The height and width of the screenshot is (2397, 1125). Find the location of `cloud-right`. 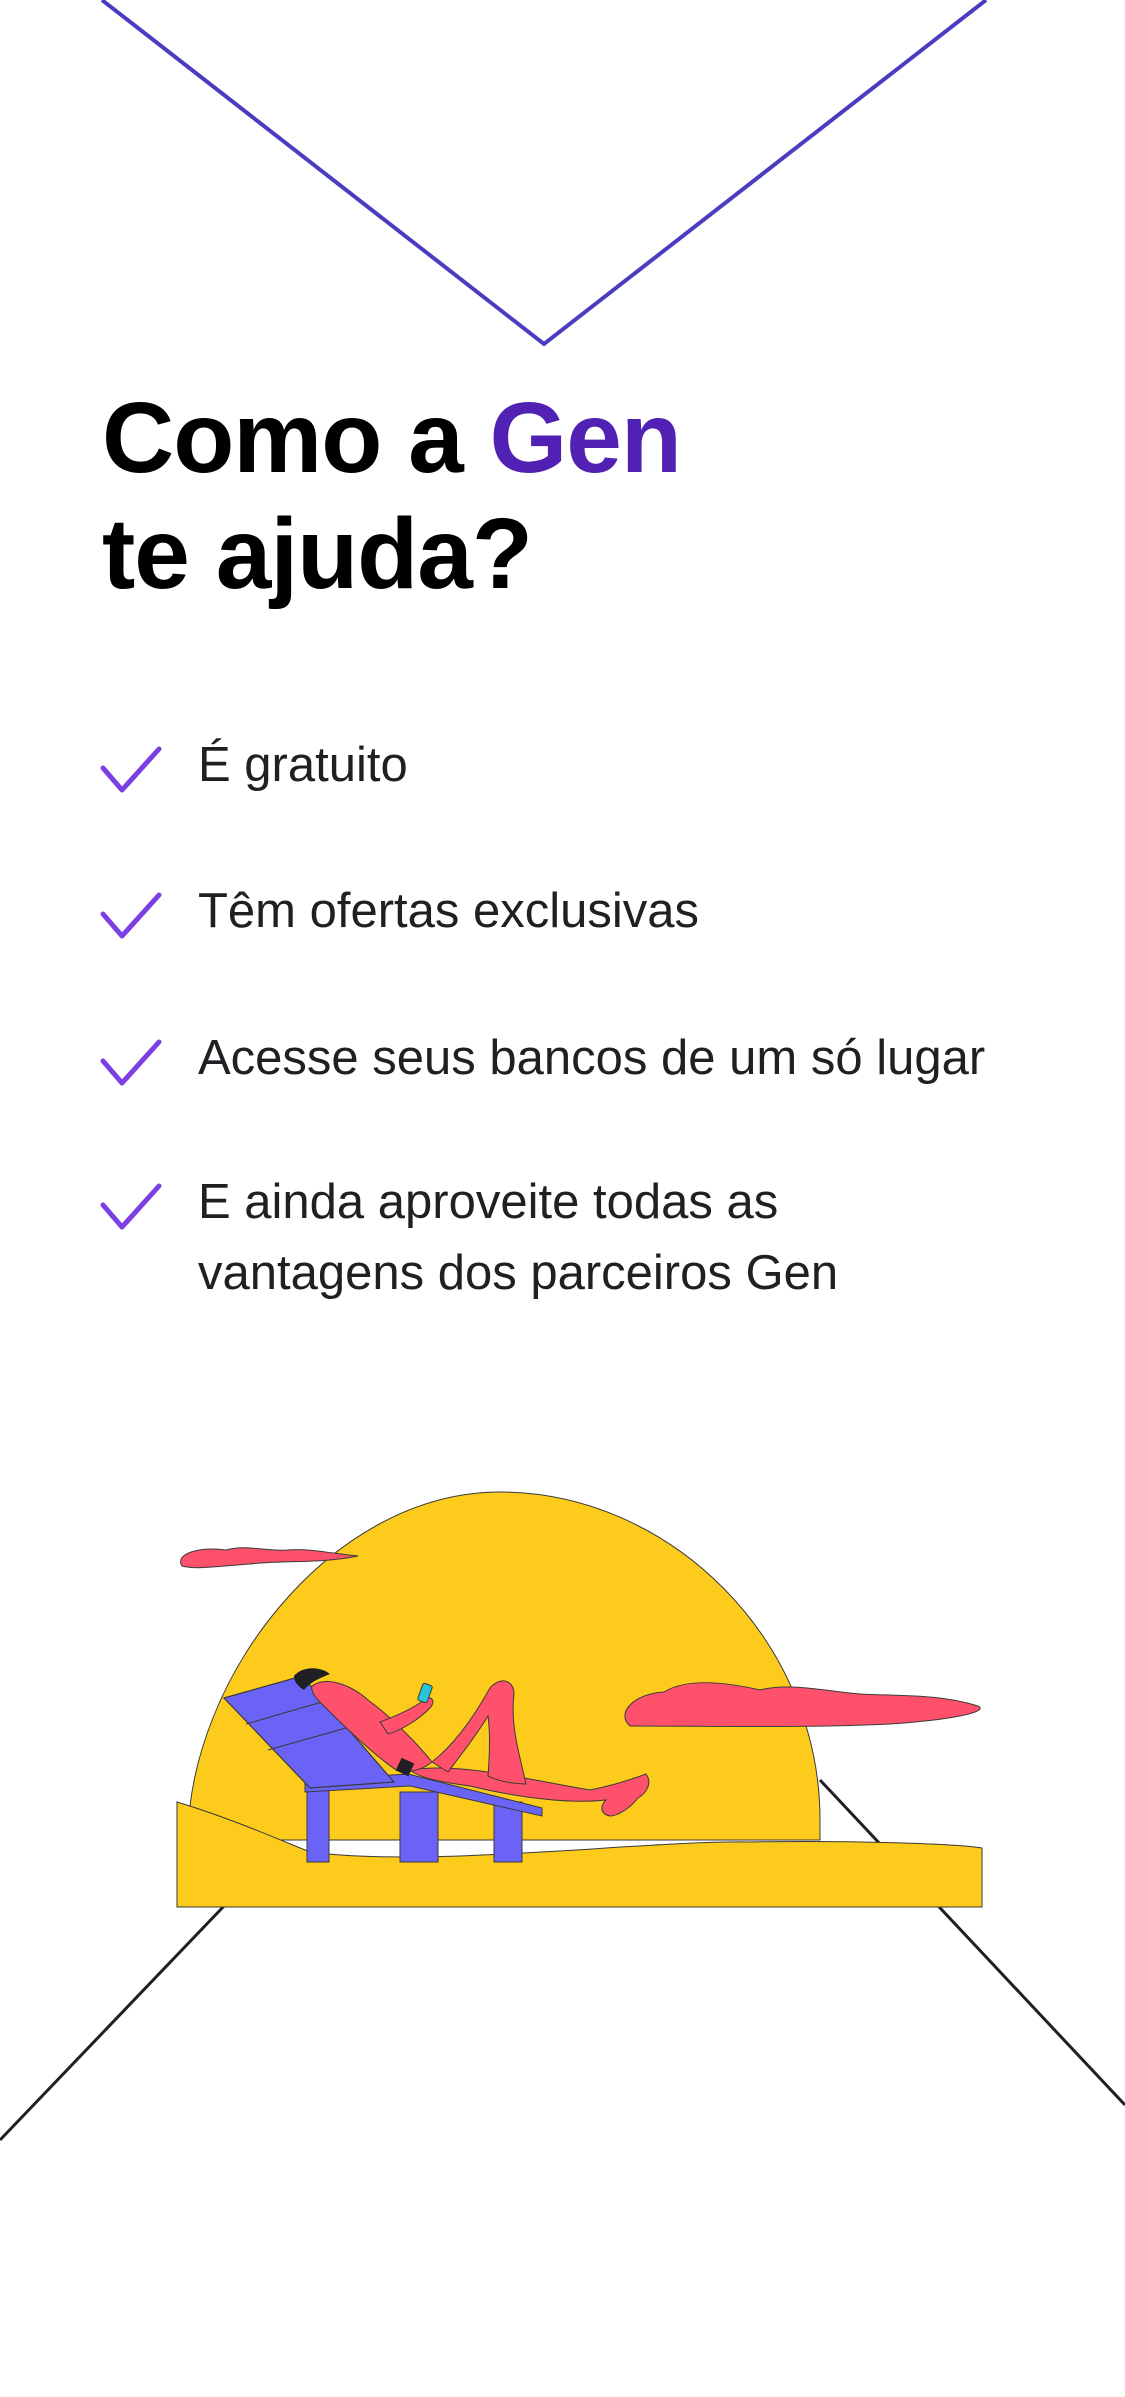

cloud-right is located at coordinates (802, 1704).